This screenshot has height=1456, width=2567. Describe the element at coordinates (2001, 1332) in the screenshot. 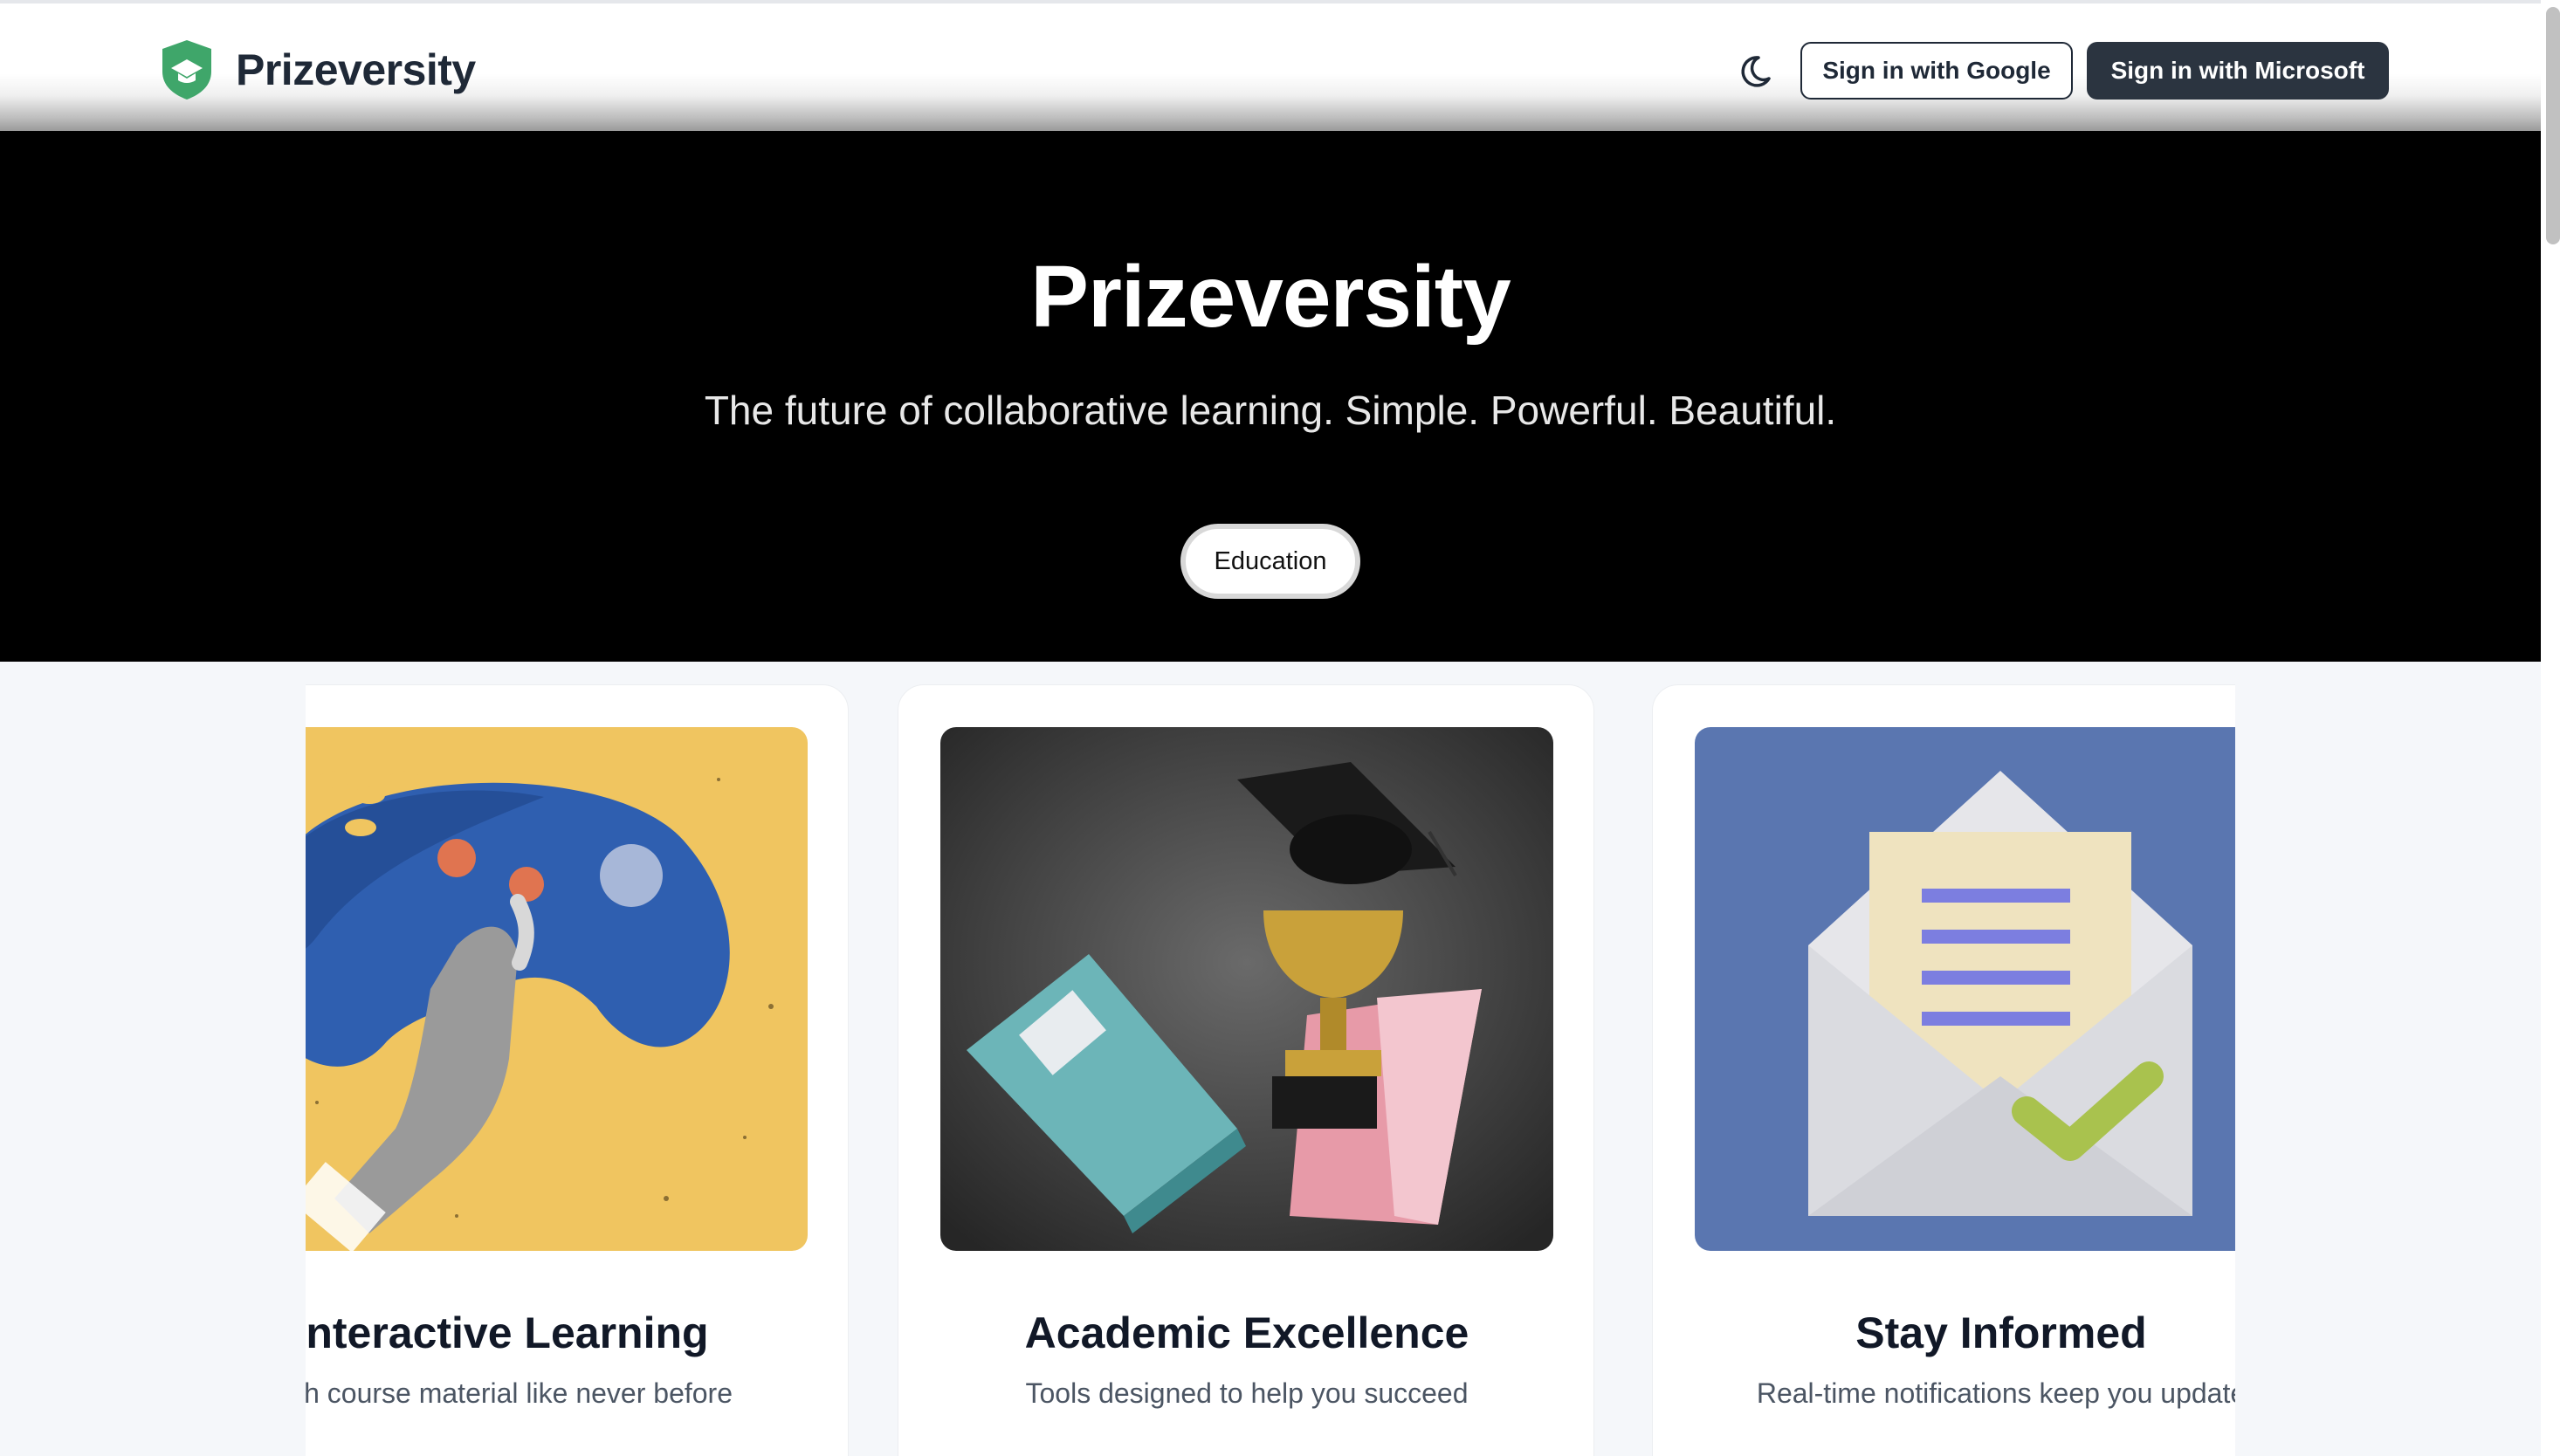

I see `card-title: Stay Informed` at that location.